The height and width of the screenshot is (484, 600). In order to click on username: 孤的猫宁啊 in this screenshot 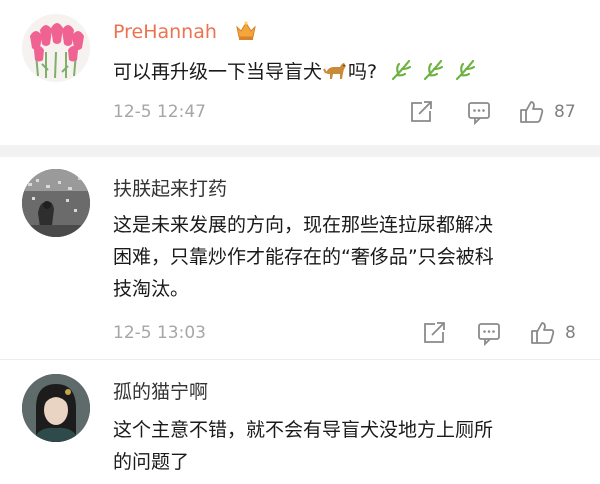, I will do `click(160, 392)`.